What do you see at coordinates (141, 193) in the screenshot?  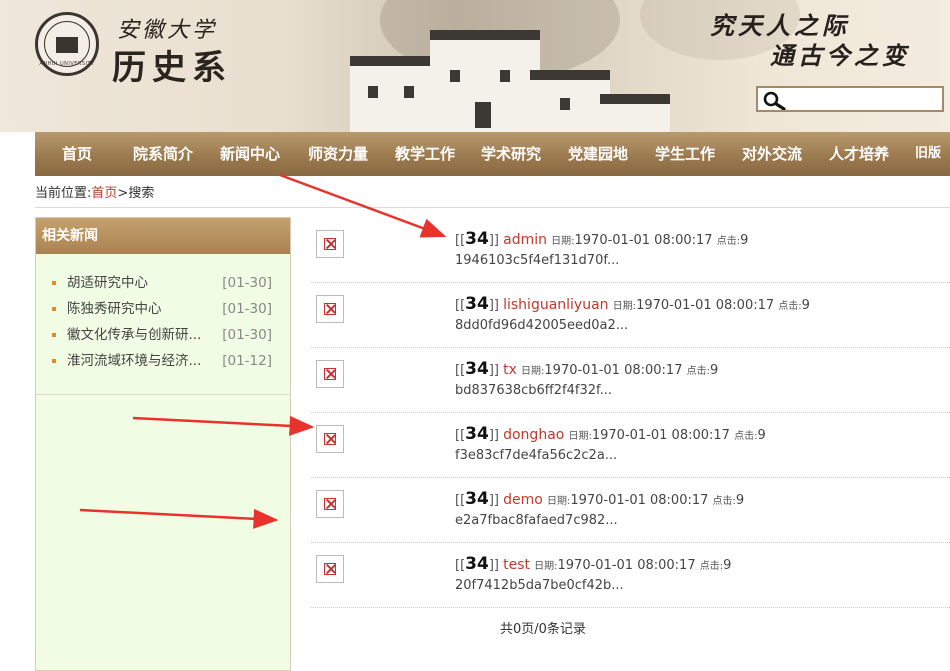 I see `breadcrumb-current: 搜索` at bounding box center [141, 193].